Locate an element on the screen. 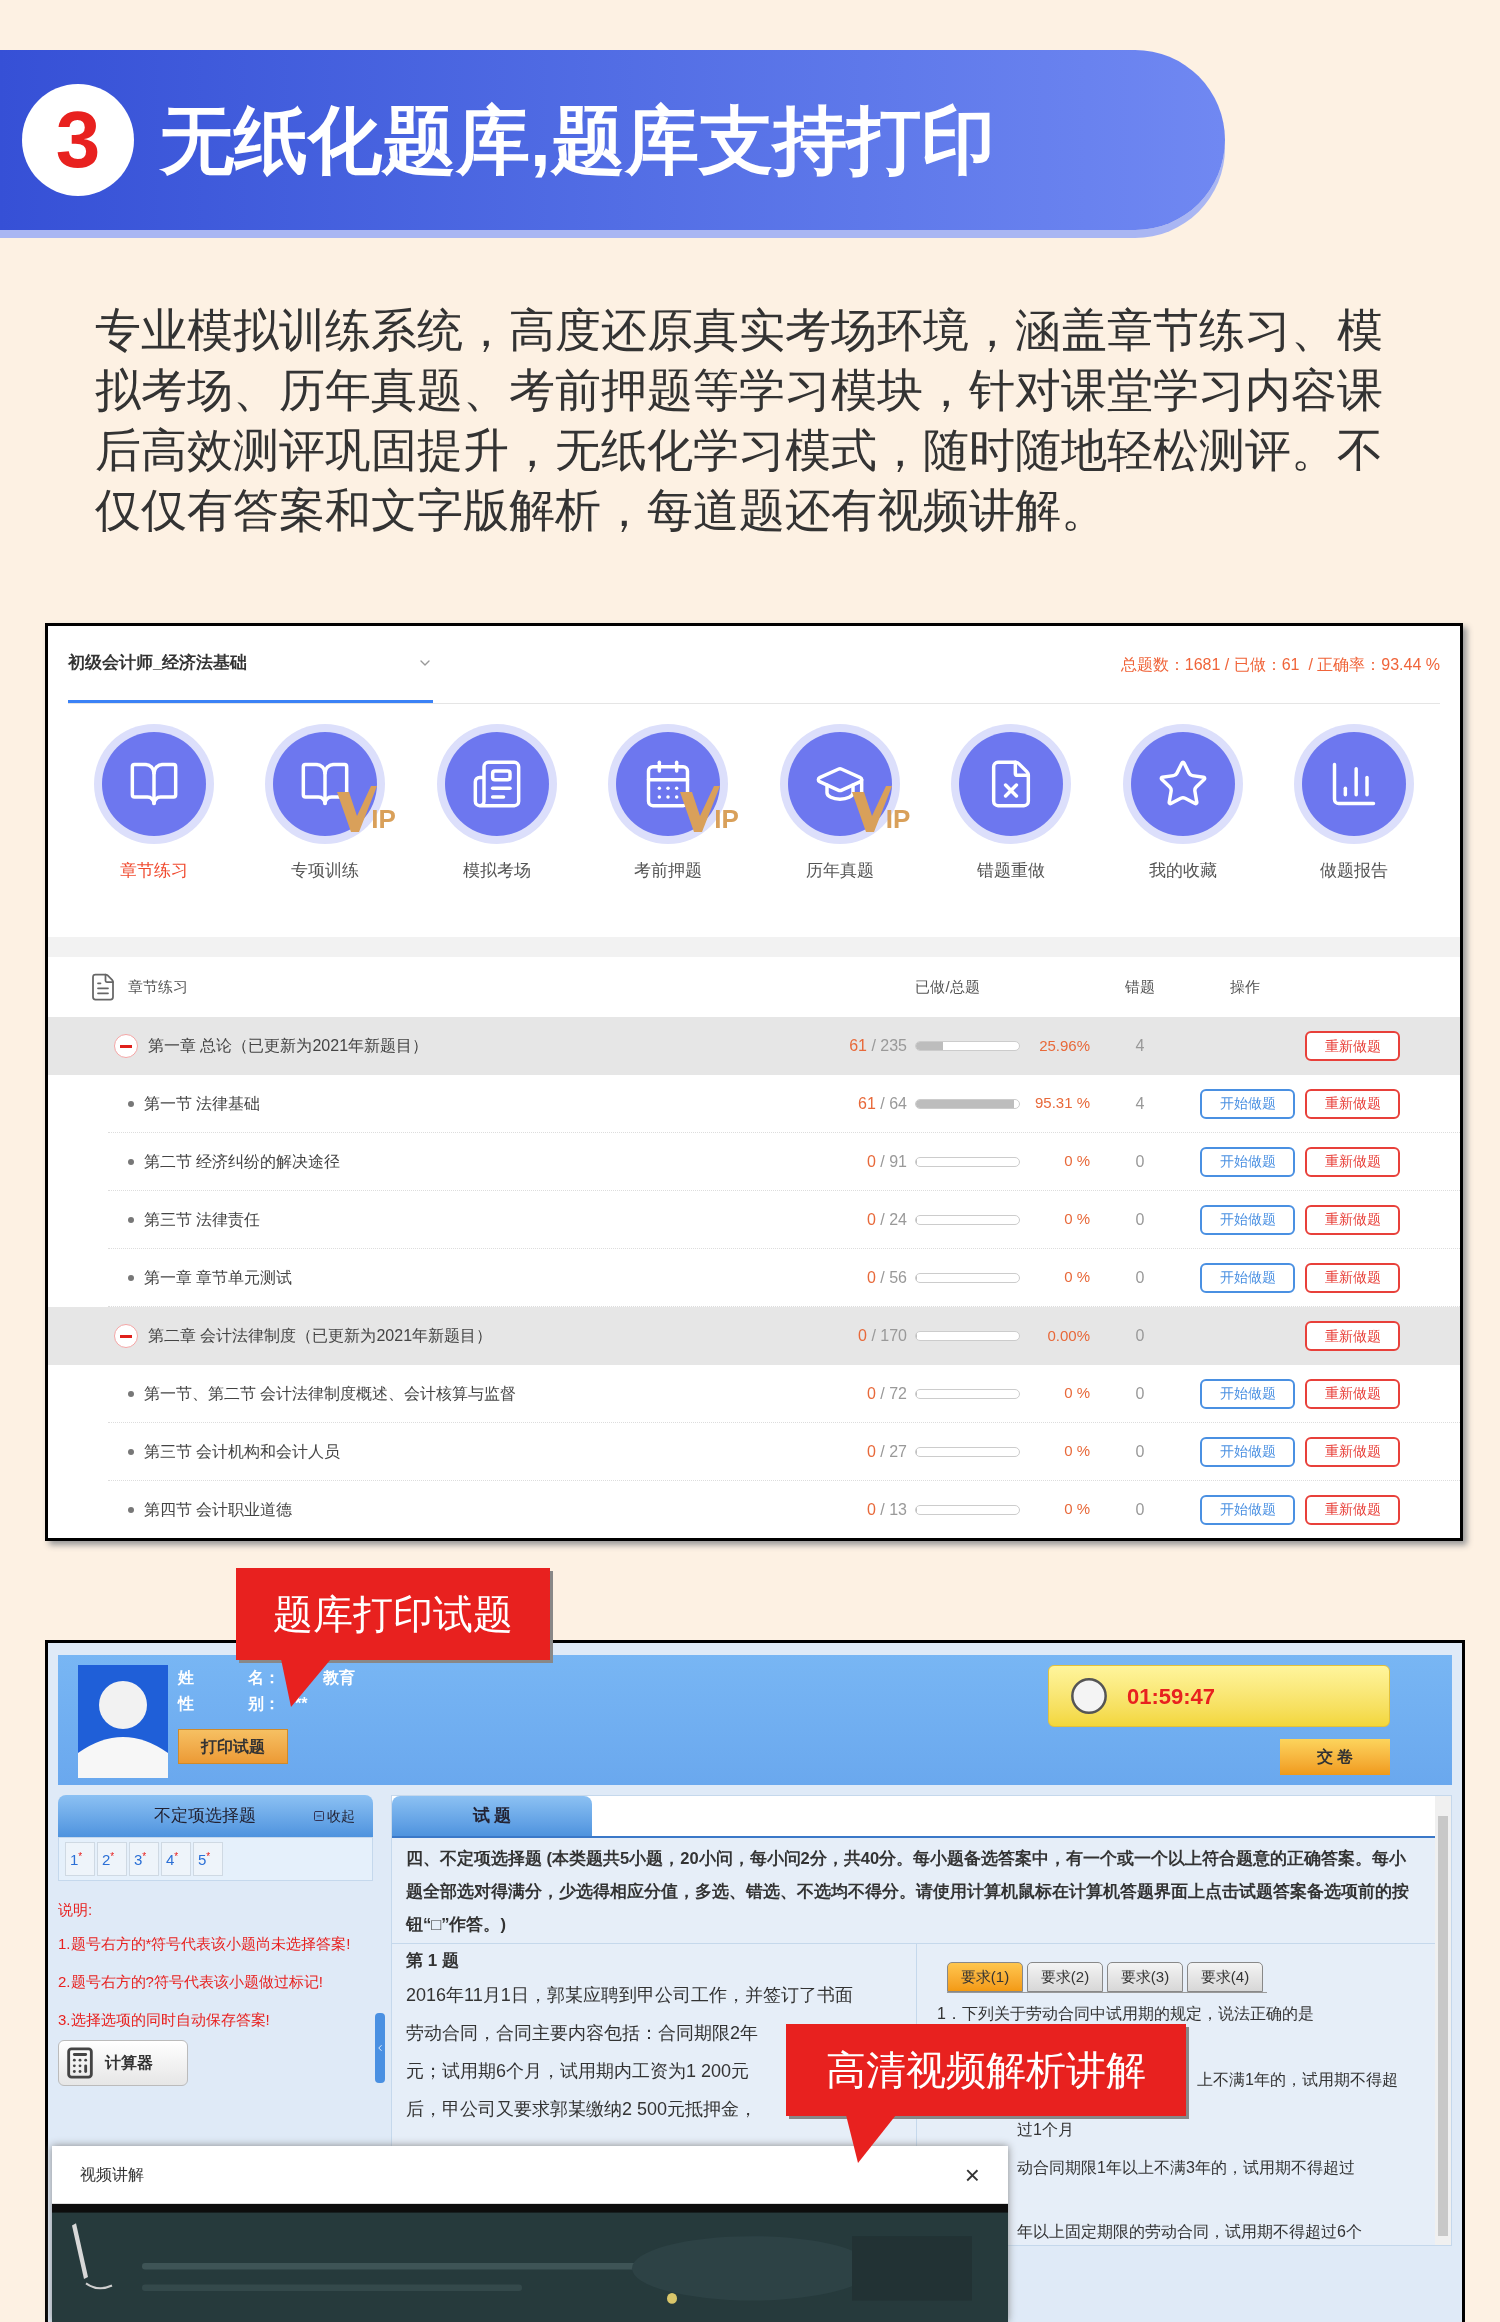 The image size is (1500, 2322). chapter-title: 第二章 会计法律制度（已更新为2021年新题目） is located at coordinates (320, 1336).